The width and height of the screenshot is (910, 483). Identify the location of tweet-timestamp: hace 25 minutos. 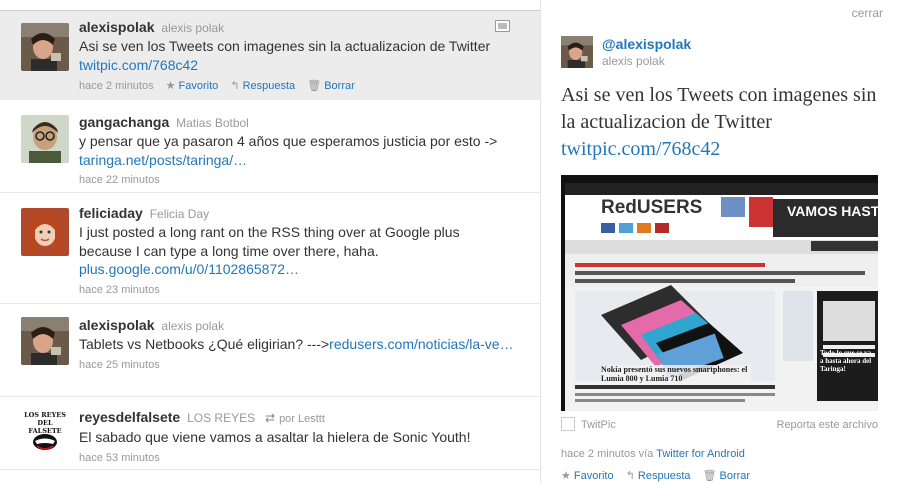
(119, 365).